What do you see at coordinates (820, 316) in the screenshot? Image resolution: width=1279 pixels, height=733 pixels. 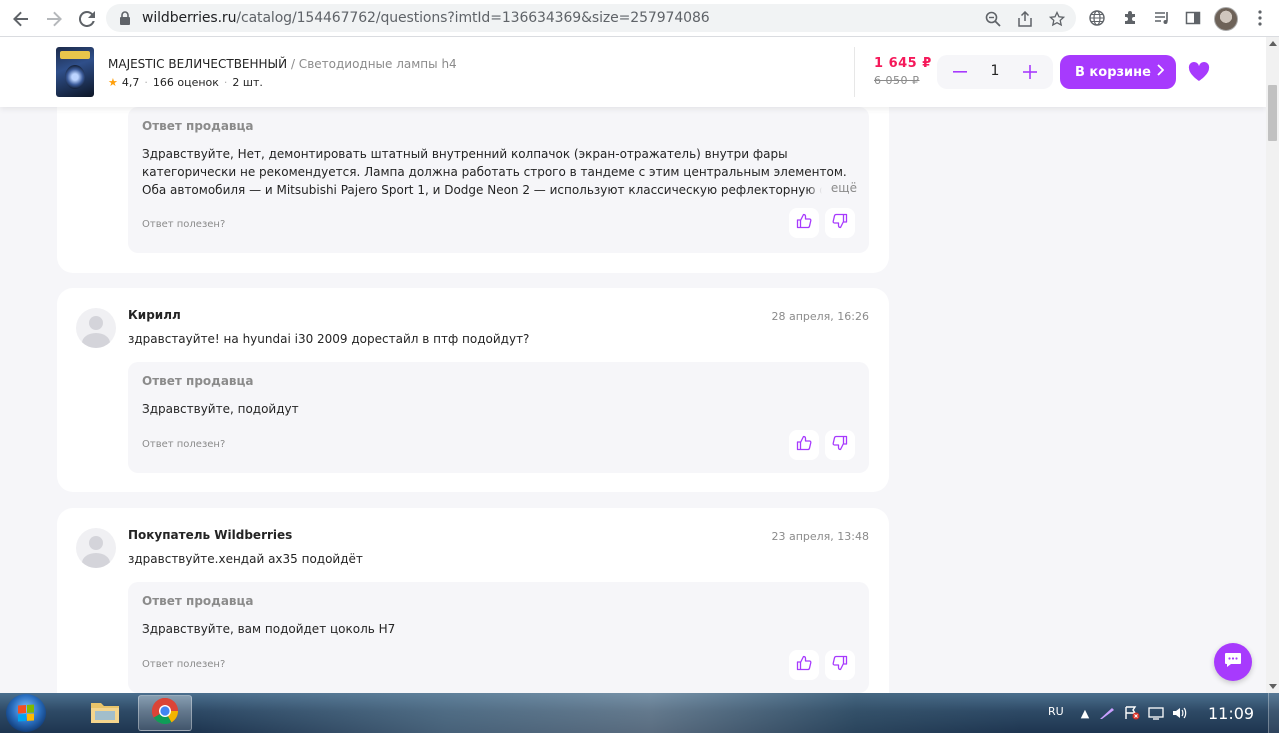 I see `question-date: 28 апреля, 16:26` at bounding box center [820, 316].